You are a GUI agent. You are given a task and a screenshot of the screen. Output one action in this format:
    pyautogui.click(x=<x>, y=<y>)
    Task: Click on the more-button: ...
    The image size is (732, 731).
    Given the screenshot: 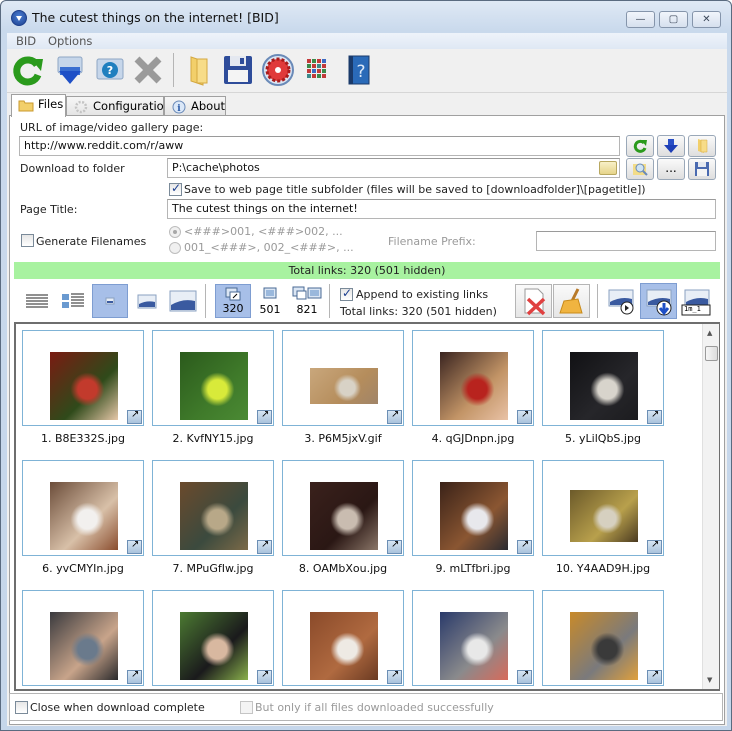 What is the action you would take?
    pyautogui.click(x=671, y=169)
    